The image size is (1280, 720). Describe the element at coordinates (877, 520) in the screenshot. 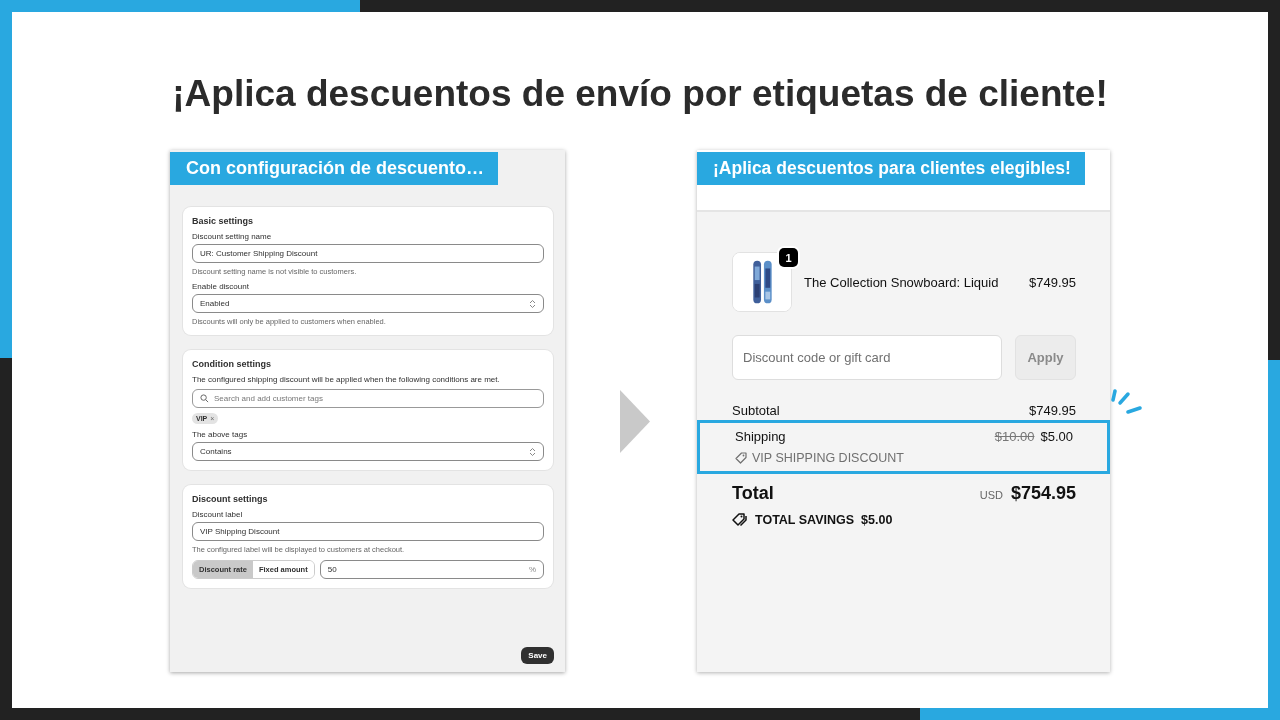

I see `savings-value: $5.00` at that location.